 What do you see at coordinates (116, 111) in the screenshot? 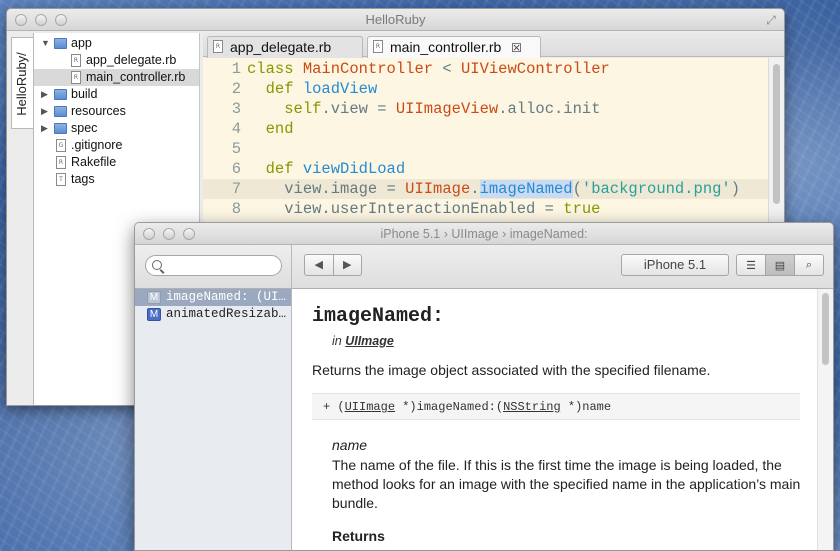
I see `tree-item-resources: ▶ resources` at bounding box center [116, 111].